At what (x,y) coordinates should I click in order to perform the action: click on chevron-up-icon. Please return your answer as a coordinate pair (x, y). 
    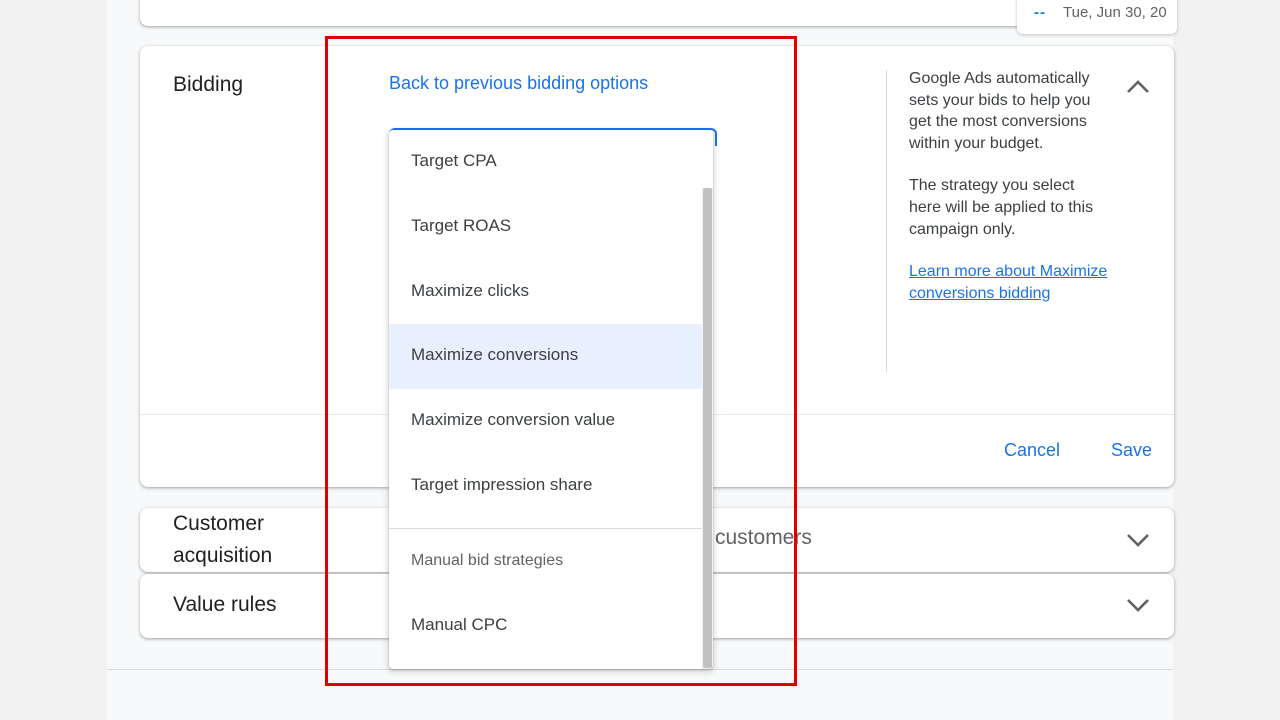
    Looking at the image, I should click on (1138, 86).